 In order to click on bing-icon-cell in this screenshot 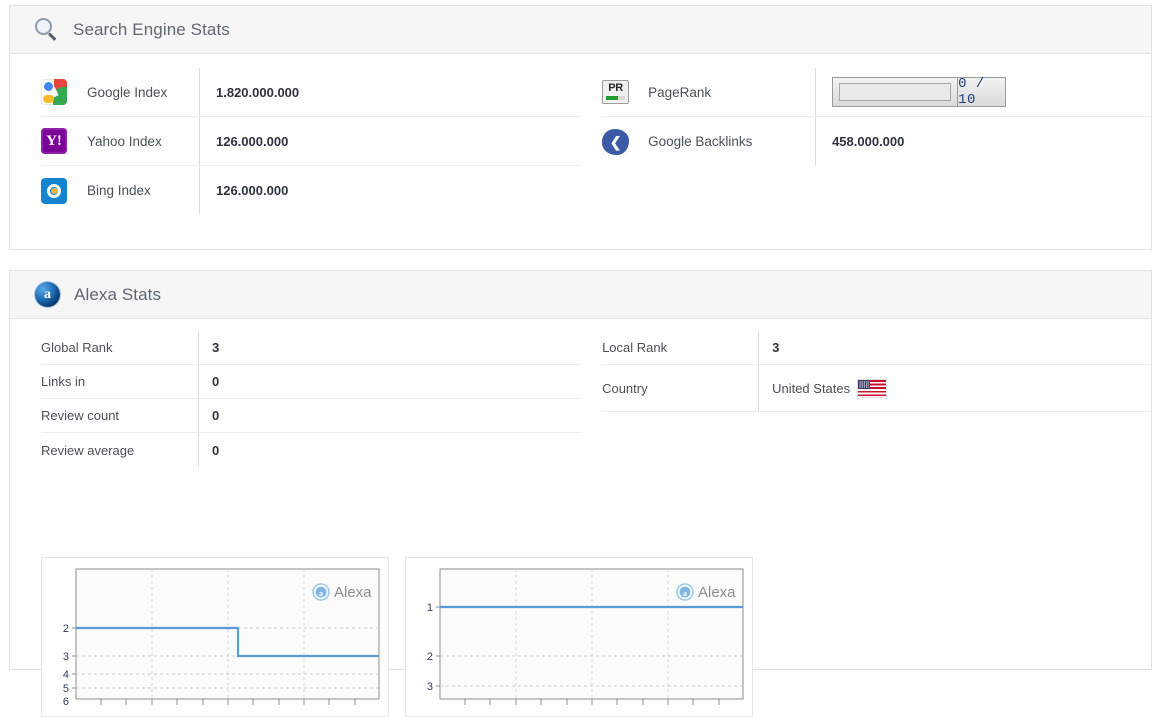, I will do `click(64, 190)`.